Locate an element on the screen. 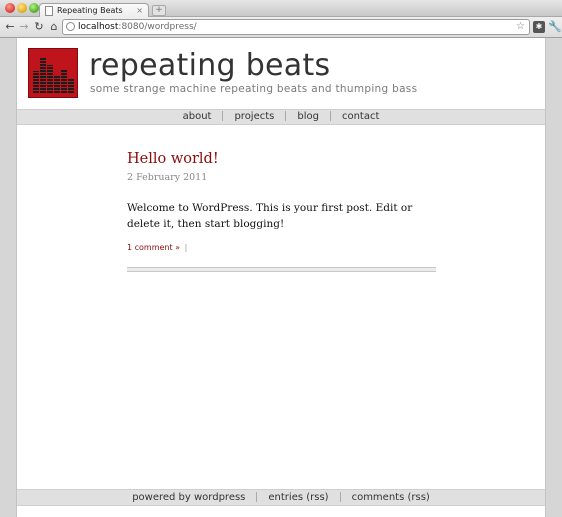 The width and height of the screenshot is (562, 517). nav-item-contact: contact is located at coordinates (360, 117).